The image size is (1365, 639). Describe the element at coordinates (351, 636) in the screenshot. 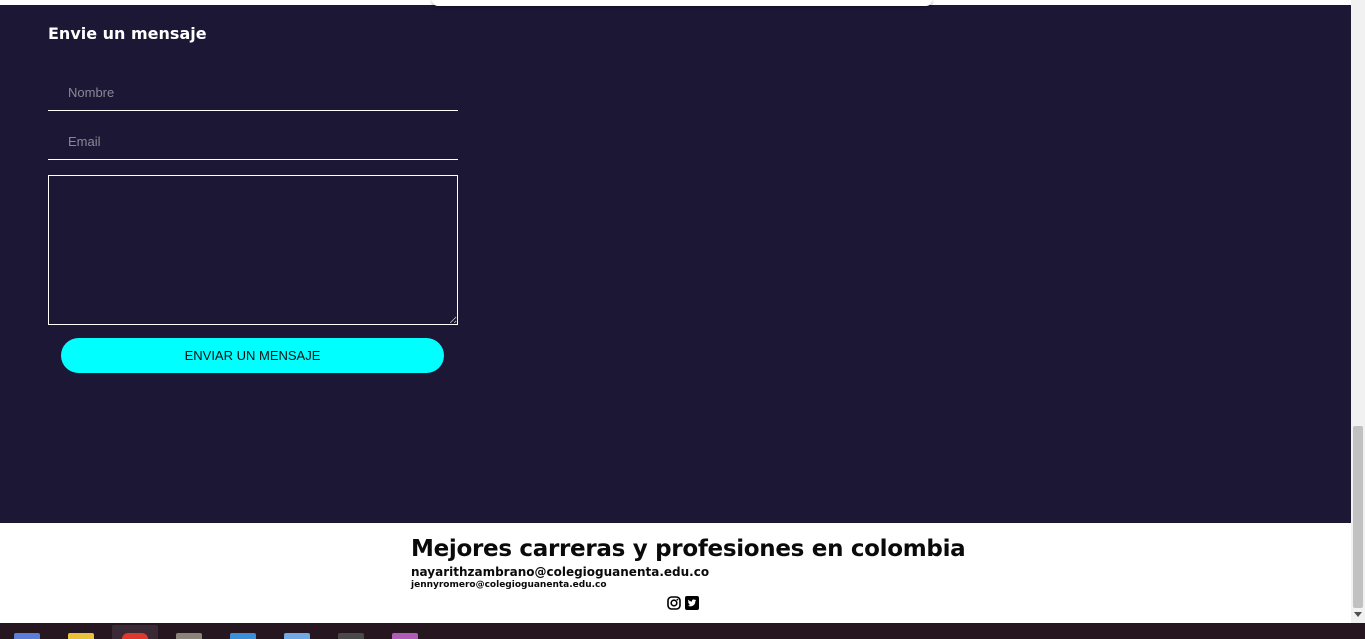

I see `terminal-icon` at that location.